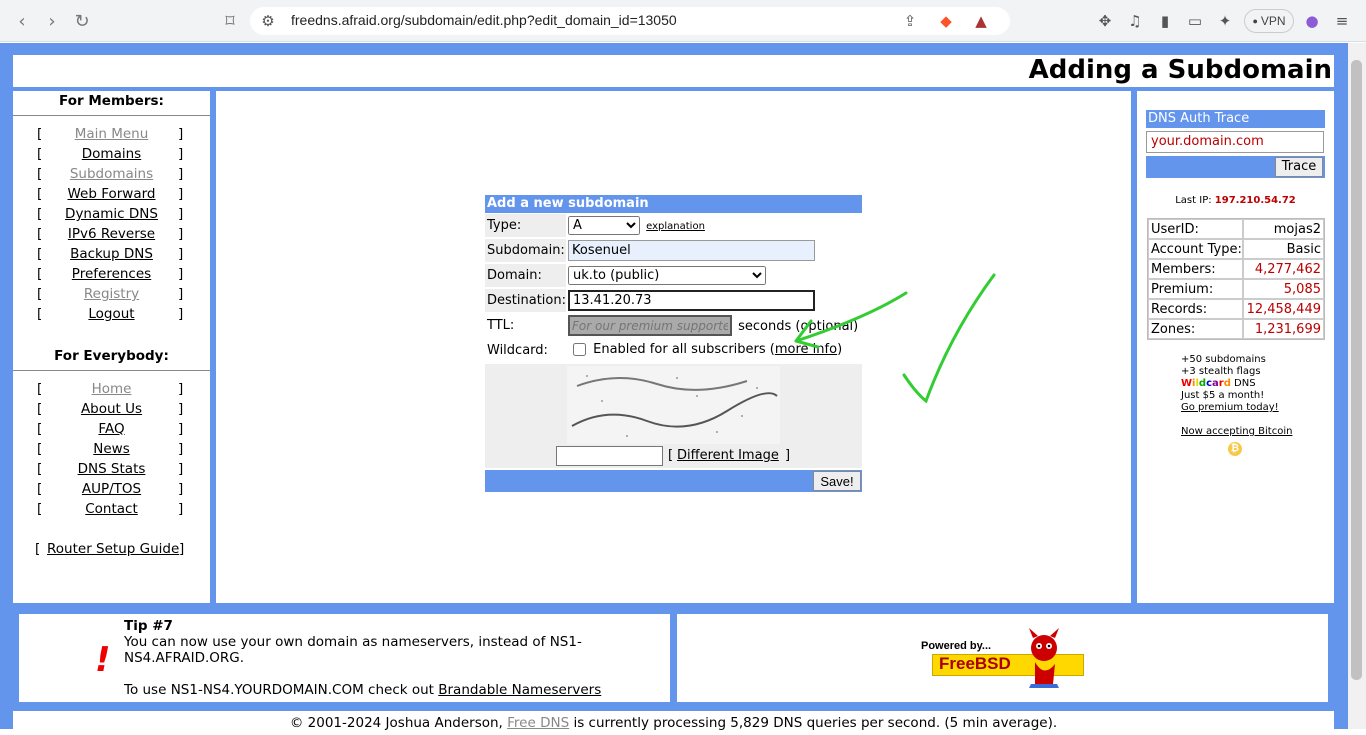 The image size is (1366, 735). What do you see at coordinates (52, 21) in the screenshot?
I see `forward-icon: ›` at bounding box center [52, 21].